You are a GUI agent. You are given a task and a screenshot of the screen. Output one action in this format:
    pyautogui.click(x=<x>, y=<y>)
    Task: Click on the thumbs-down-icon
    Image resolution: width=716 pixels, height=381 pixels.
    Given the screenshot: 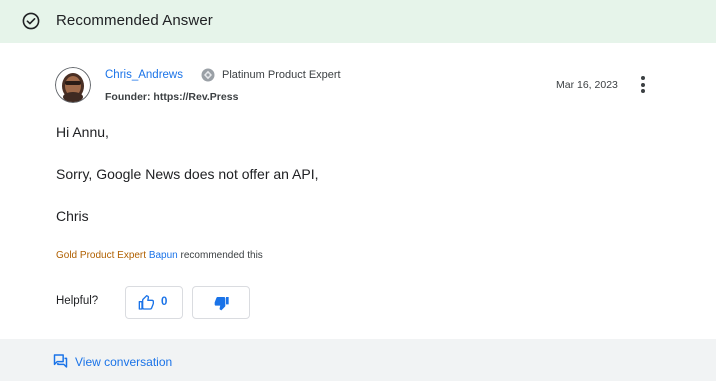 What is the action you would take?
    pyautogui.click(x=221, y=304)
    